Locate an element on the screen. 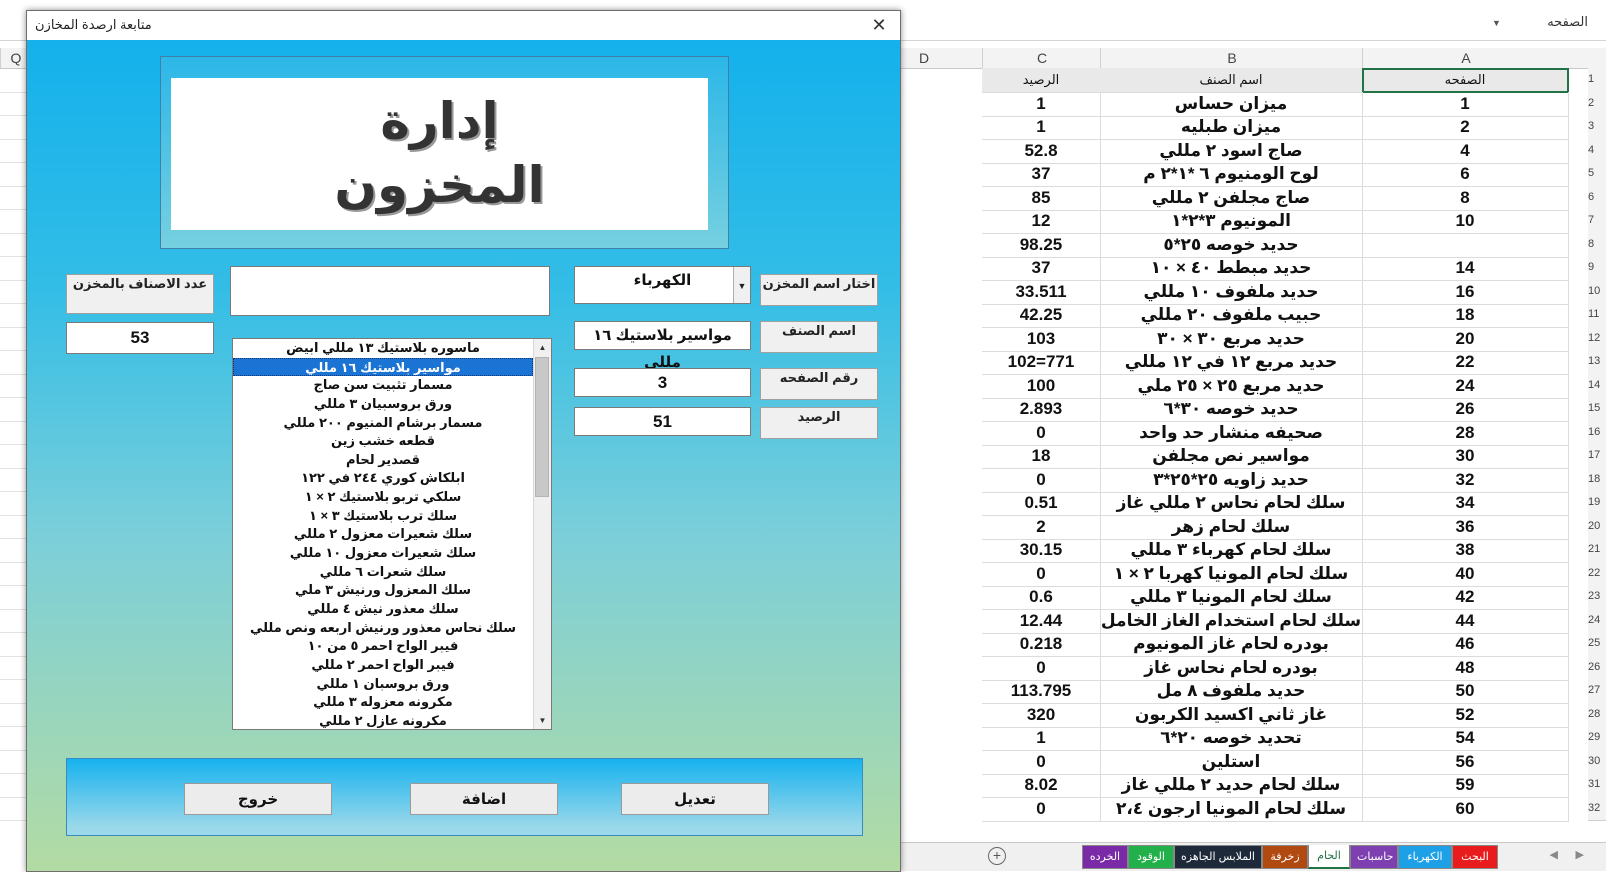 This screenshot has height=872, width=1606. row-header: 31 is located at coordinates (1597, 785).